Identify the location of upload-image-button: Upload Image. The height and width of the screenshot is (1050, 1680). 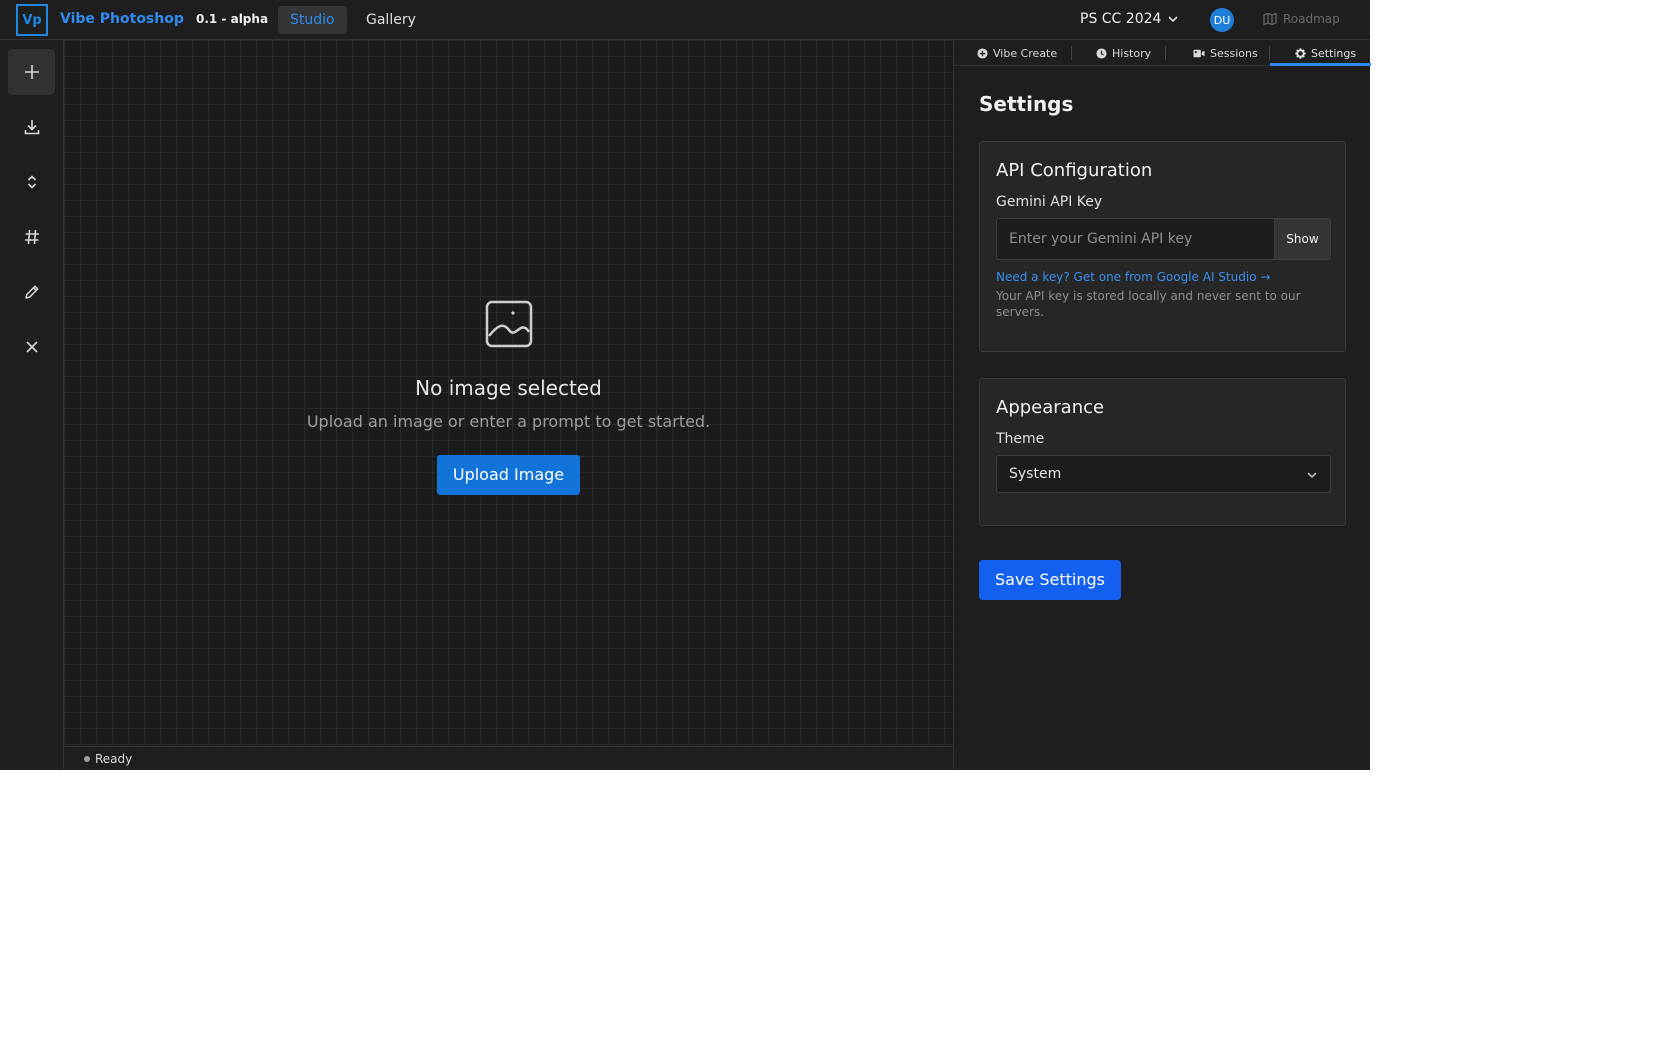
(508, 475).